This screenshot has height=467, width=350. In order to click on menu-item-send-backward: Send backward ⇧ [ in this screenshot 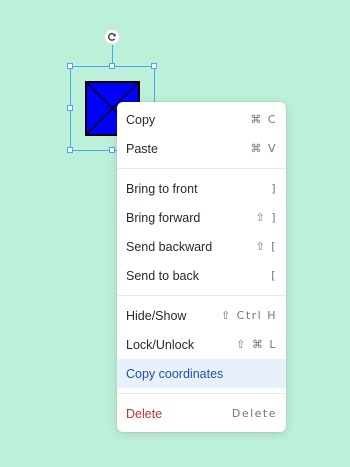, I will do `click(201, 246)`.